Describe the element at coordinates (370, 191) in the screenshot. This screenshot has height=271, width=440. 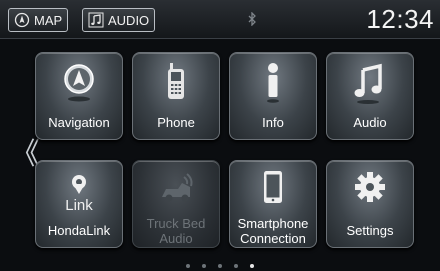
I see `gear-icon` at that location.